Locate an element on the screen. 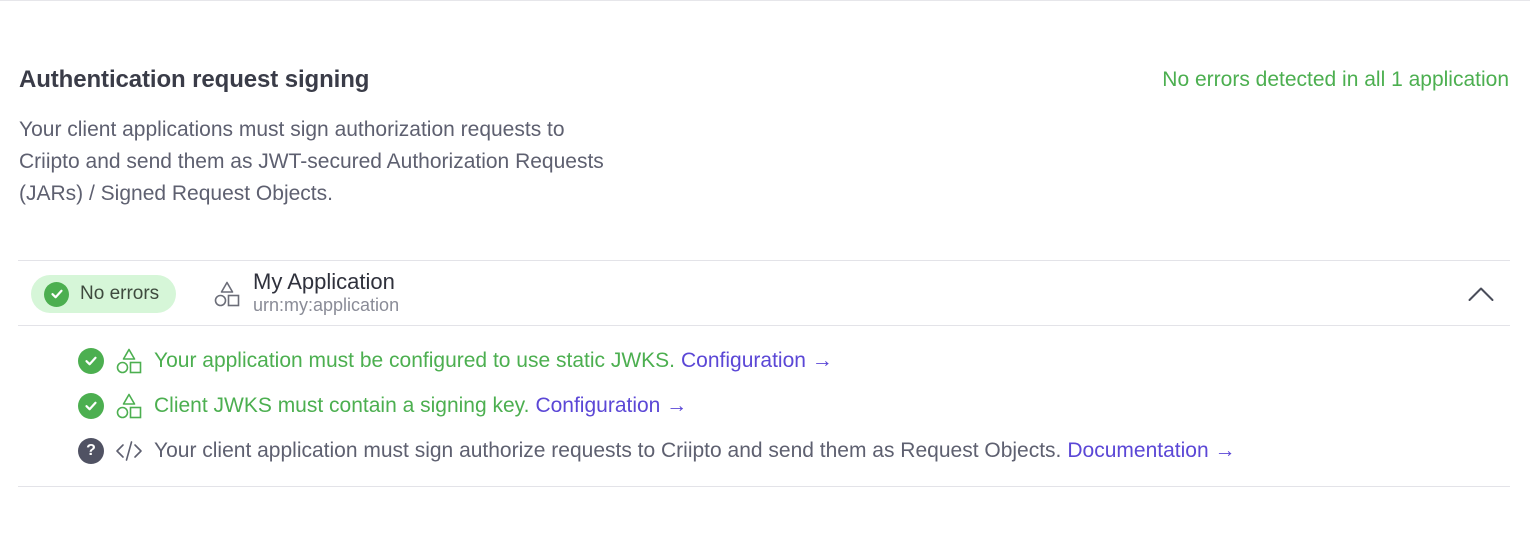 Image resolution: width=1530 pixels, height=538 pixels. code-icon is located at coordinates (129, 451).